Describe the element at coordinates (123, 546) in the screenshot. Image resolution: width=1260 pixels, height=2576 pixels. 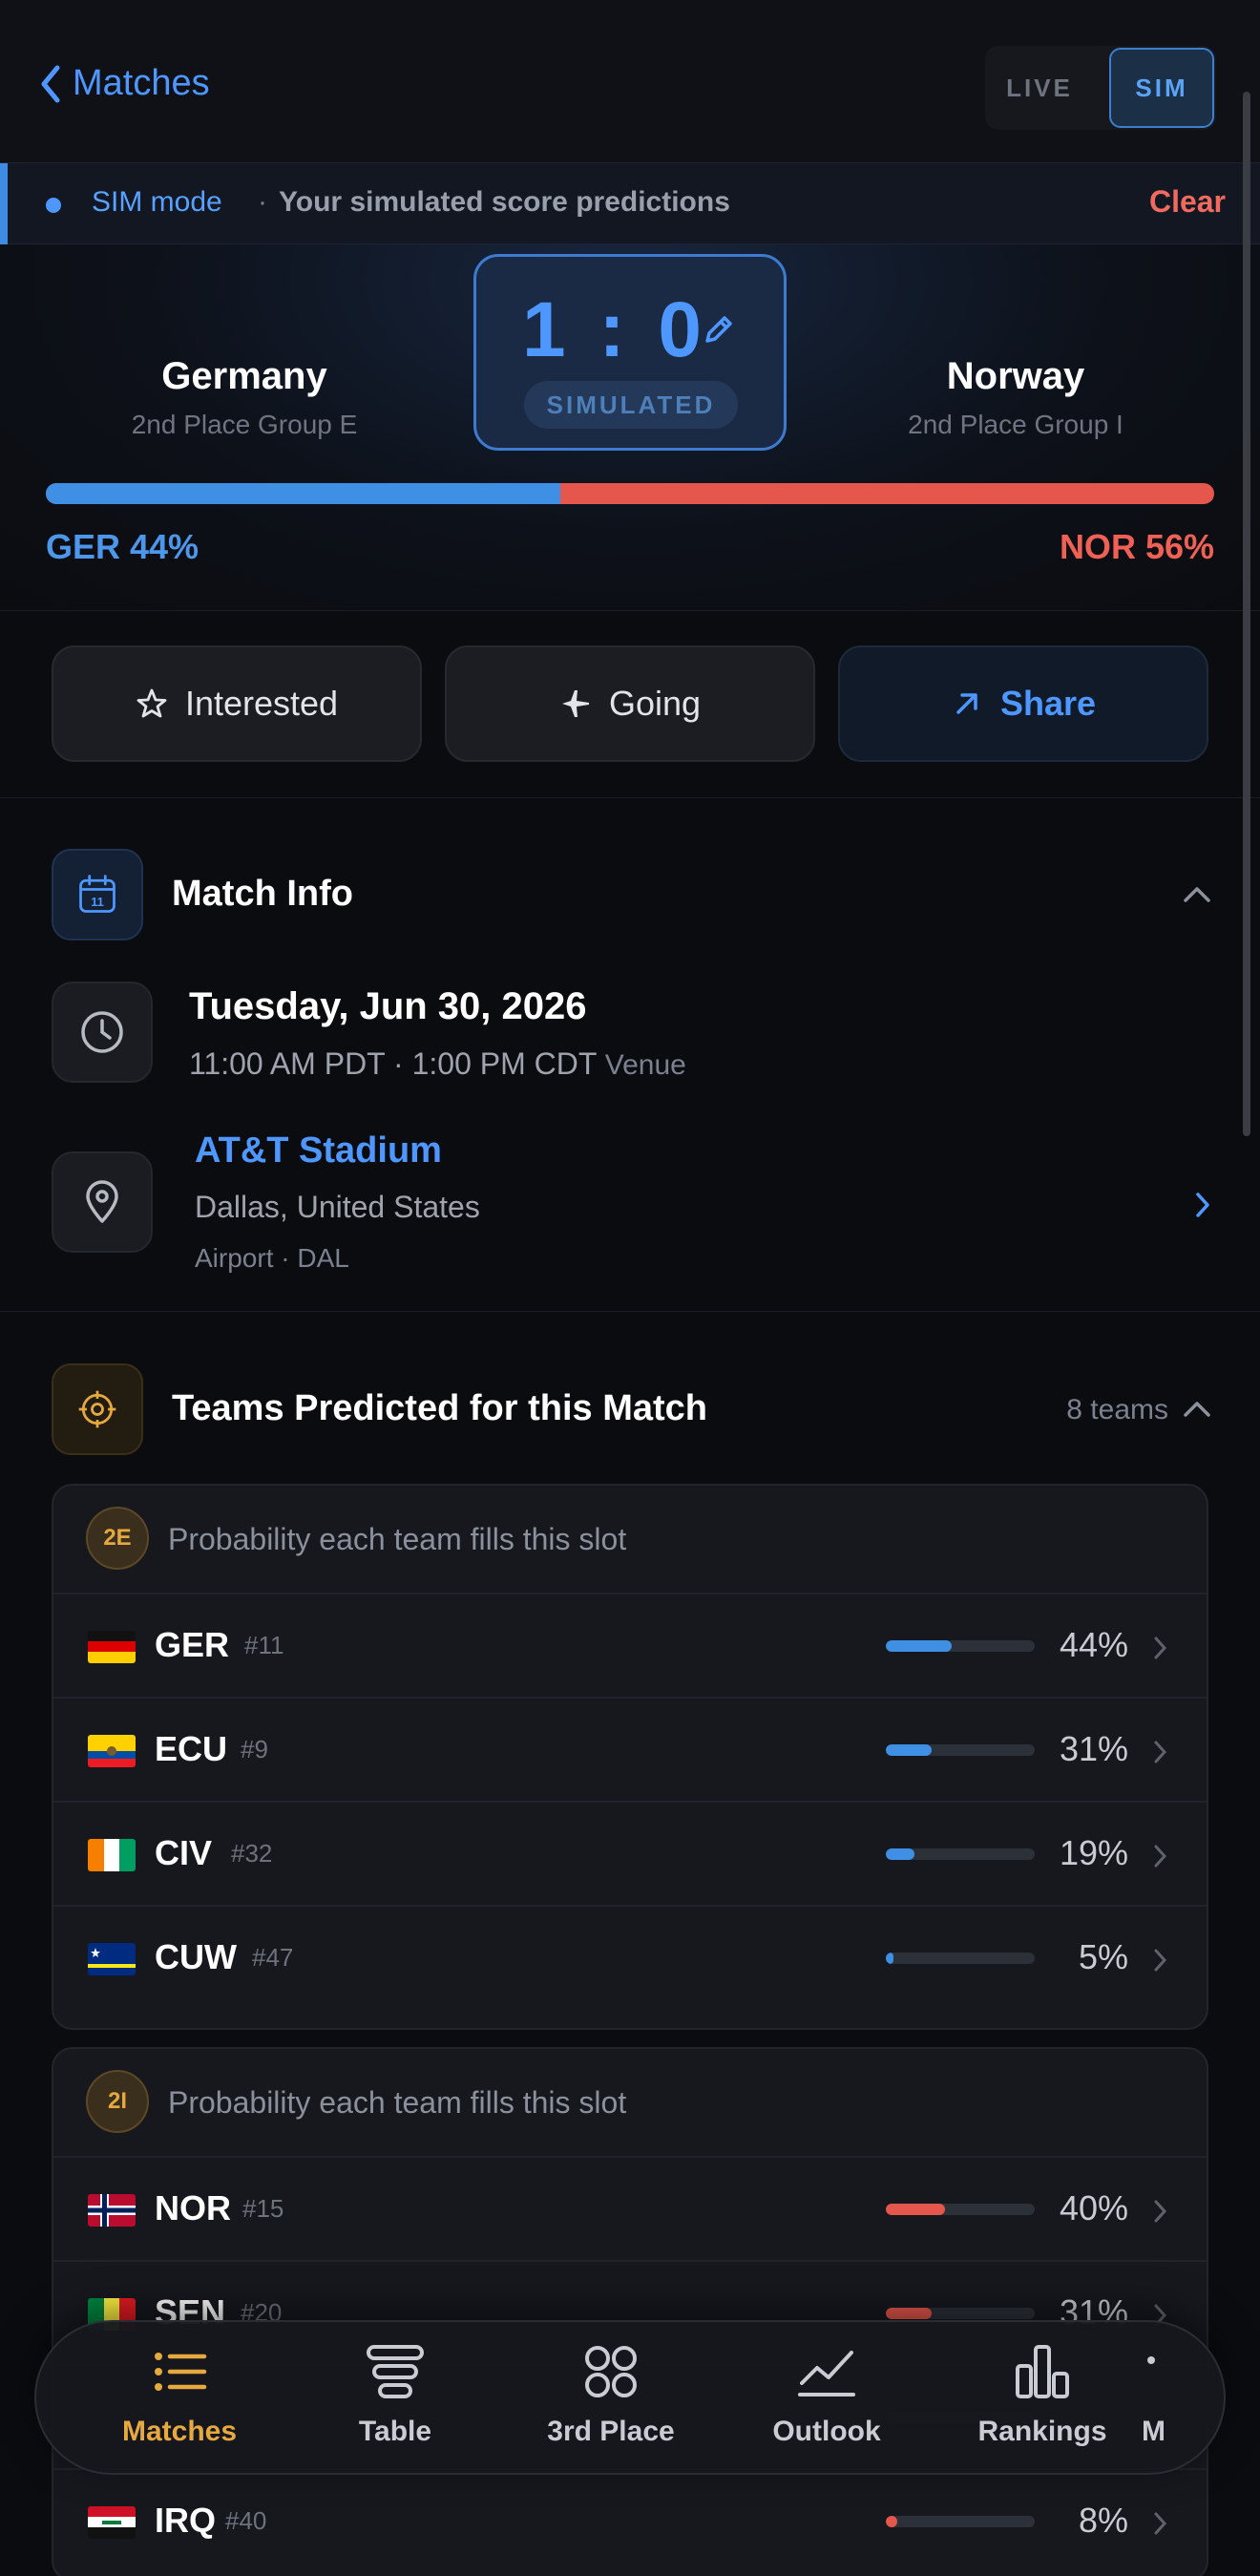
I see `home-probability: GER 44%` at that location.